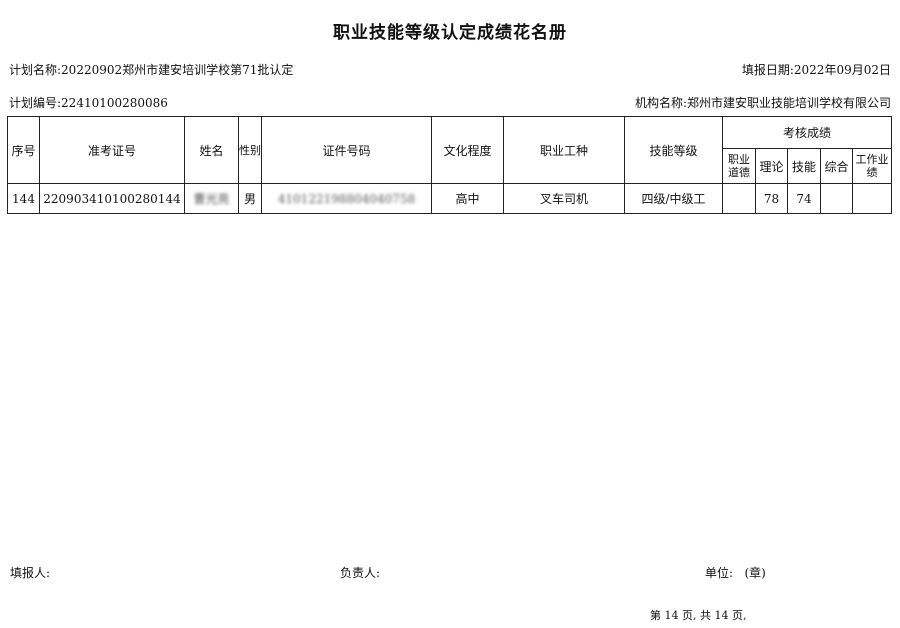 The height and width of the screenshot is (628, 900). Describe the element at coordinates (872, 166) in the screenshot. I see `header-work-perf: 工作业绩` at that location.